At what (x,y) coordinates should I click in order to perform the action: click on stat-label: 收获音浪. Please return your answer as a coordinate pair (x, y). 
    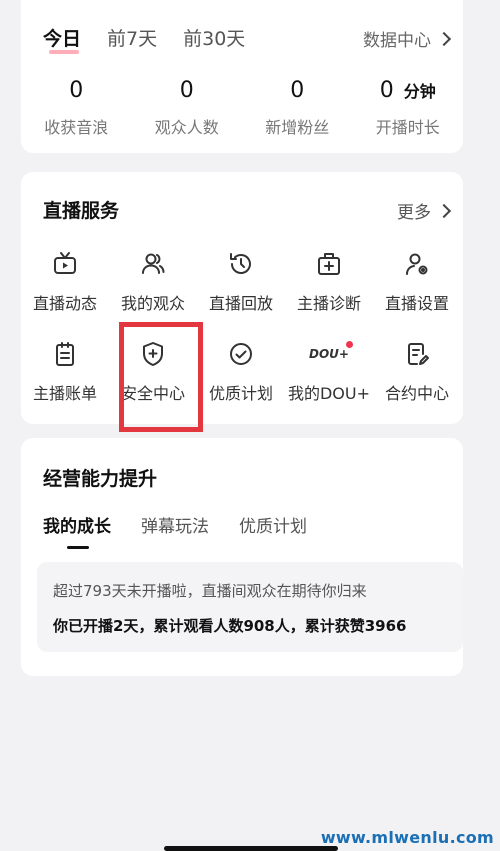
    Looking at the image, I should click on (76, 127).